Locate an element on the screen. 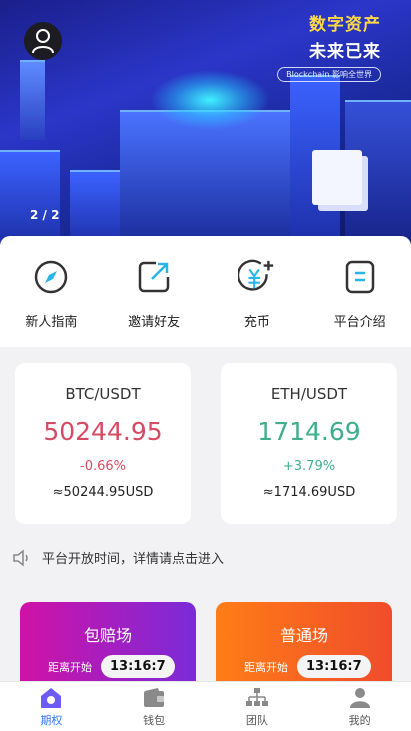 This screenshot has height=731, width=411. banner-glow is located at coordinates (210, 100).